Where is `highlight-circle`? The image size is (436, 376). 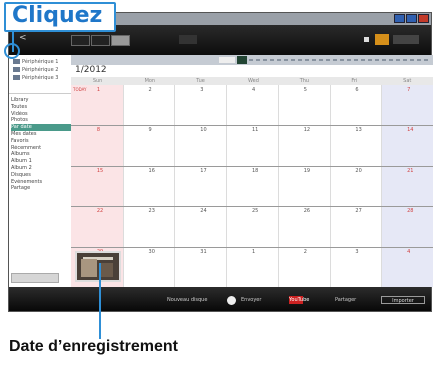 highlight-circle is located at coordinates (12, 51).